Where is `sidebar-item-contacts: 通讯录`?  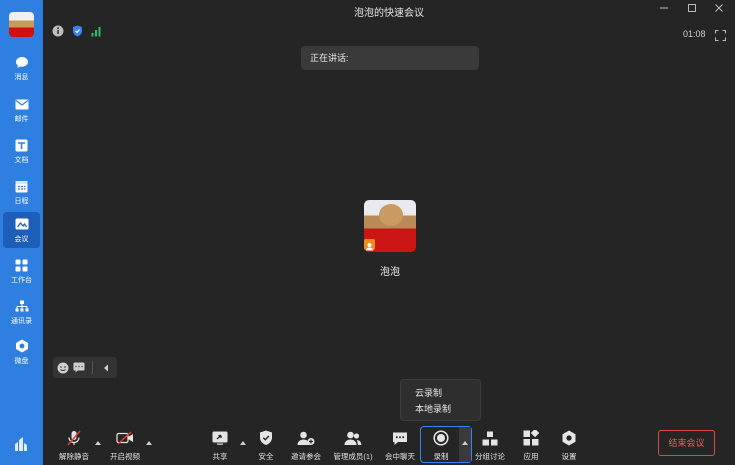 sidebar-item-contacts: 通讯录 is located at coordinates (21, 312).